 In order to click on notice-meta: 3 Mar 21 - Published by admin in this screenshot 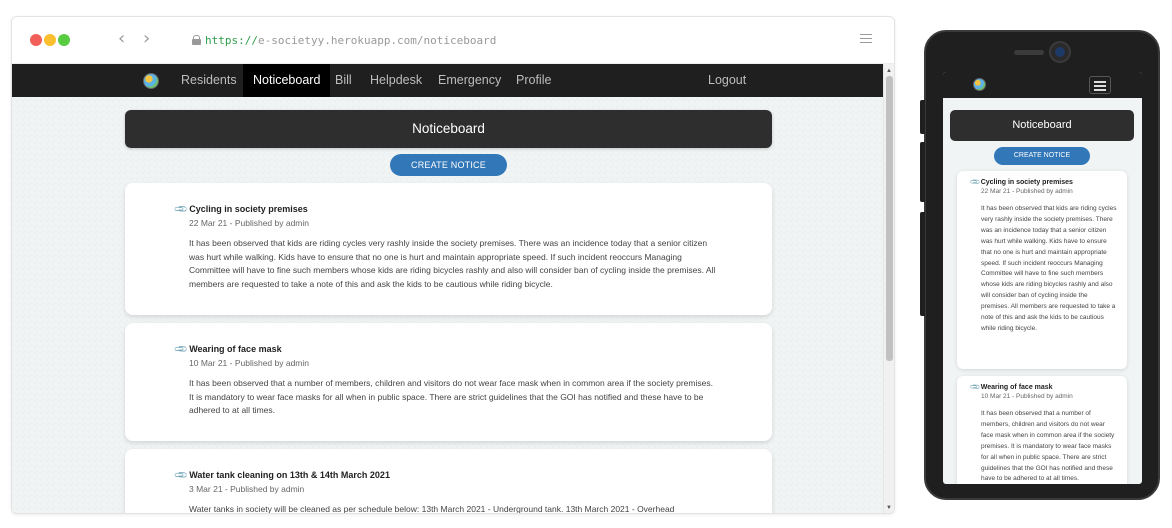, I will do `click(247, 489)`.